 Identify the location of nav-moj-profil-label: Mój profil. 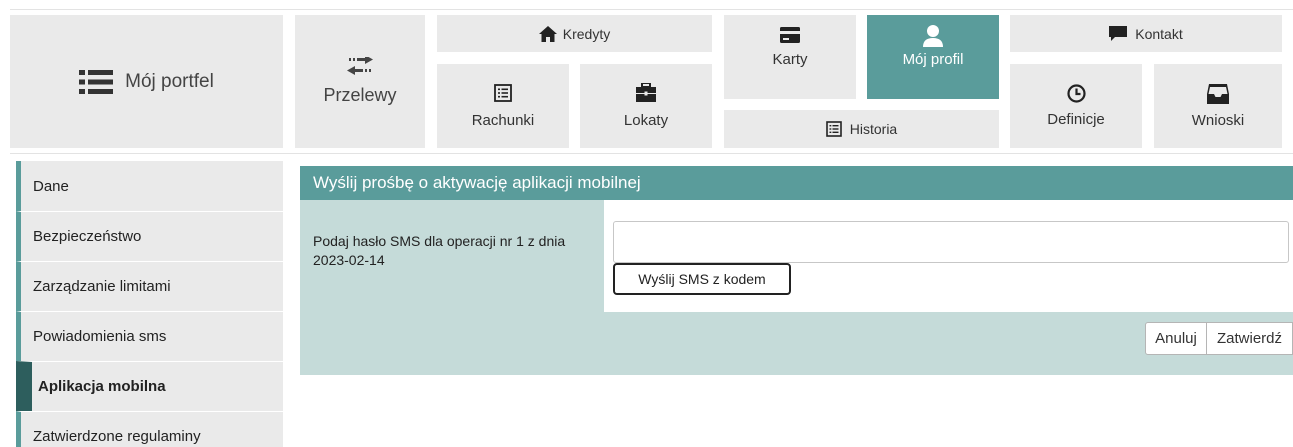
(933, 59).